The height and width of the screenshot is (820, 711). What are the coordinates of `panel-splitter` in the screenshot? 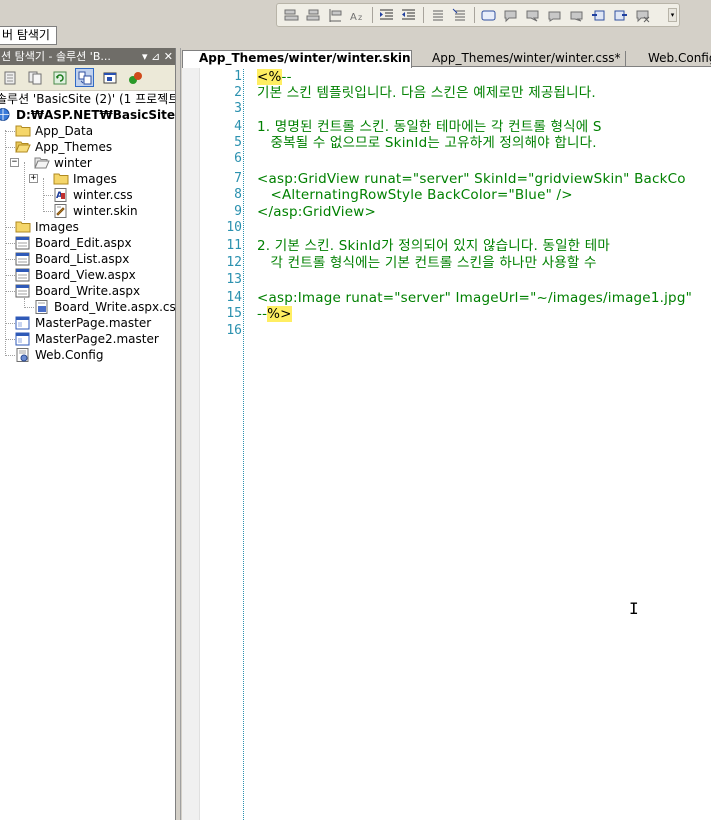 It's located at (178, 434).